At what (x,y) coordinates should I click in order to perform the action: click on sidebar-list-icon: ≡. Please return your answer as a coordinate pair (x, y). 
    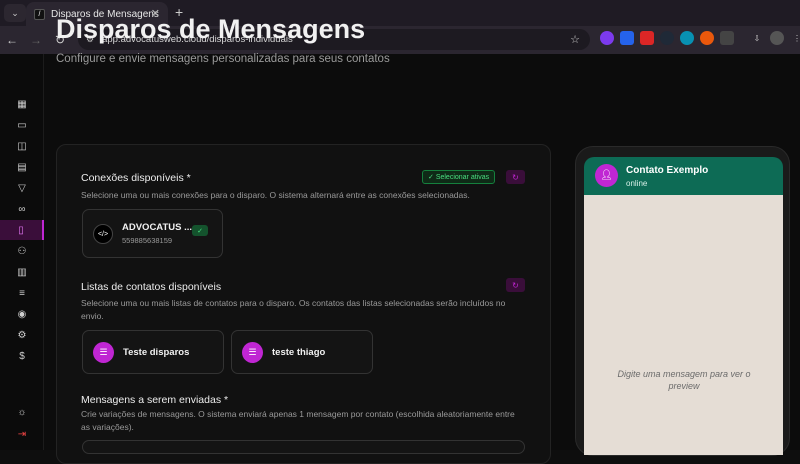
    Looking at the image, I should click on (22, 293).